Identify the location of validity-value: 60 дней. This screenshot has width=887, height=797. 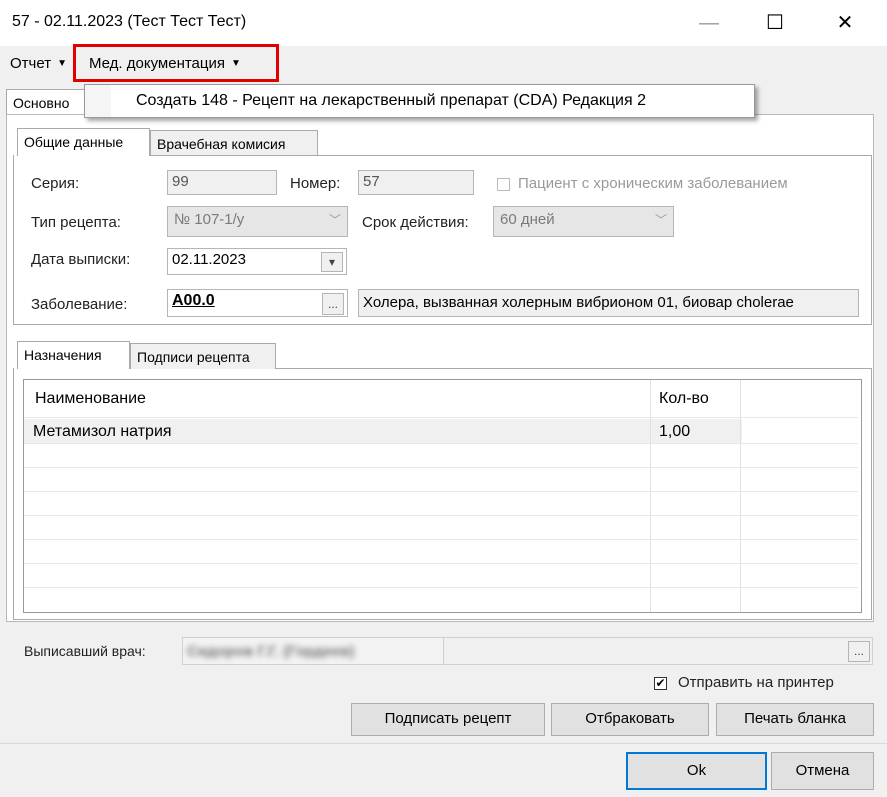
(527, 219).